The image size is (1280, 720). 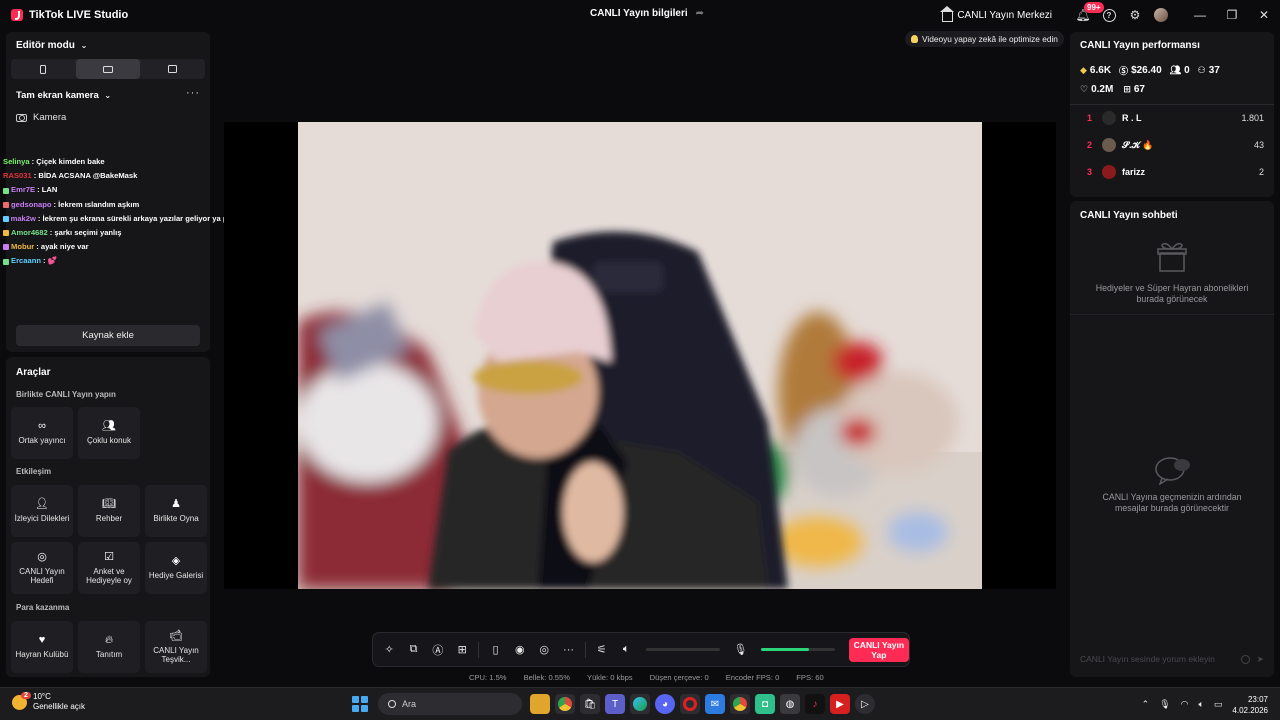 What do you see at coordinates (1200, 15) in the screenshot?
I see `minimize-button: —` at bounding box center [1200, 15].